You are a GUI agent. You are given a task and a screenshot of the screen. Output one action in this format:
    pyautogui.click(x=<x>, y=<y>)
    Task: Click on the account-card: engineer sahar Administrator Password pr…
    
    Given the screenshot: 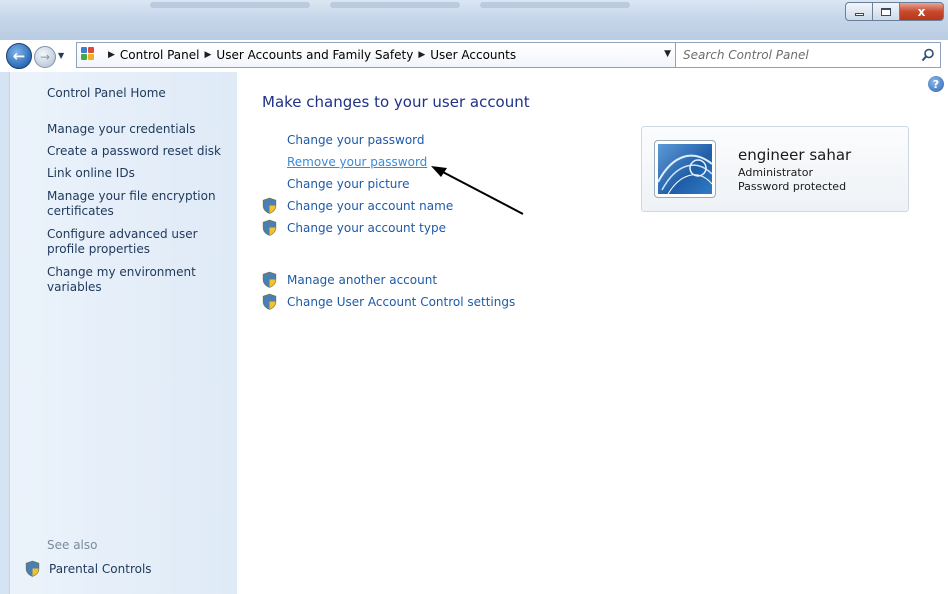 What is the action you would take?
    pyautogui.click(x=775, y=169)
    